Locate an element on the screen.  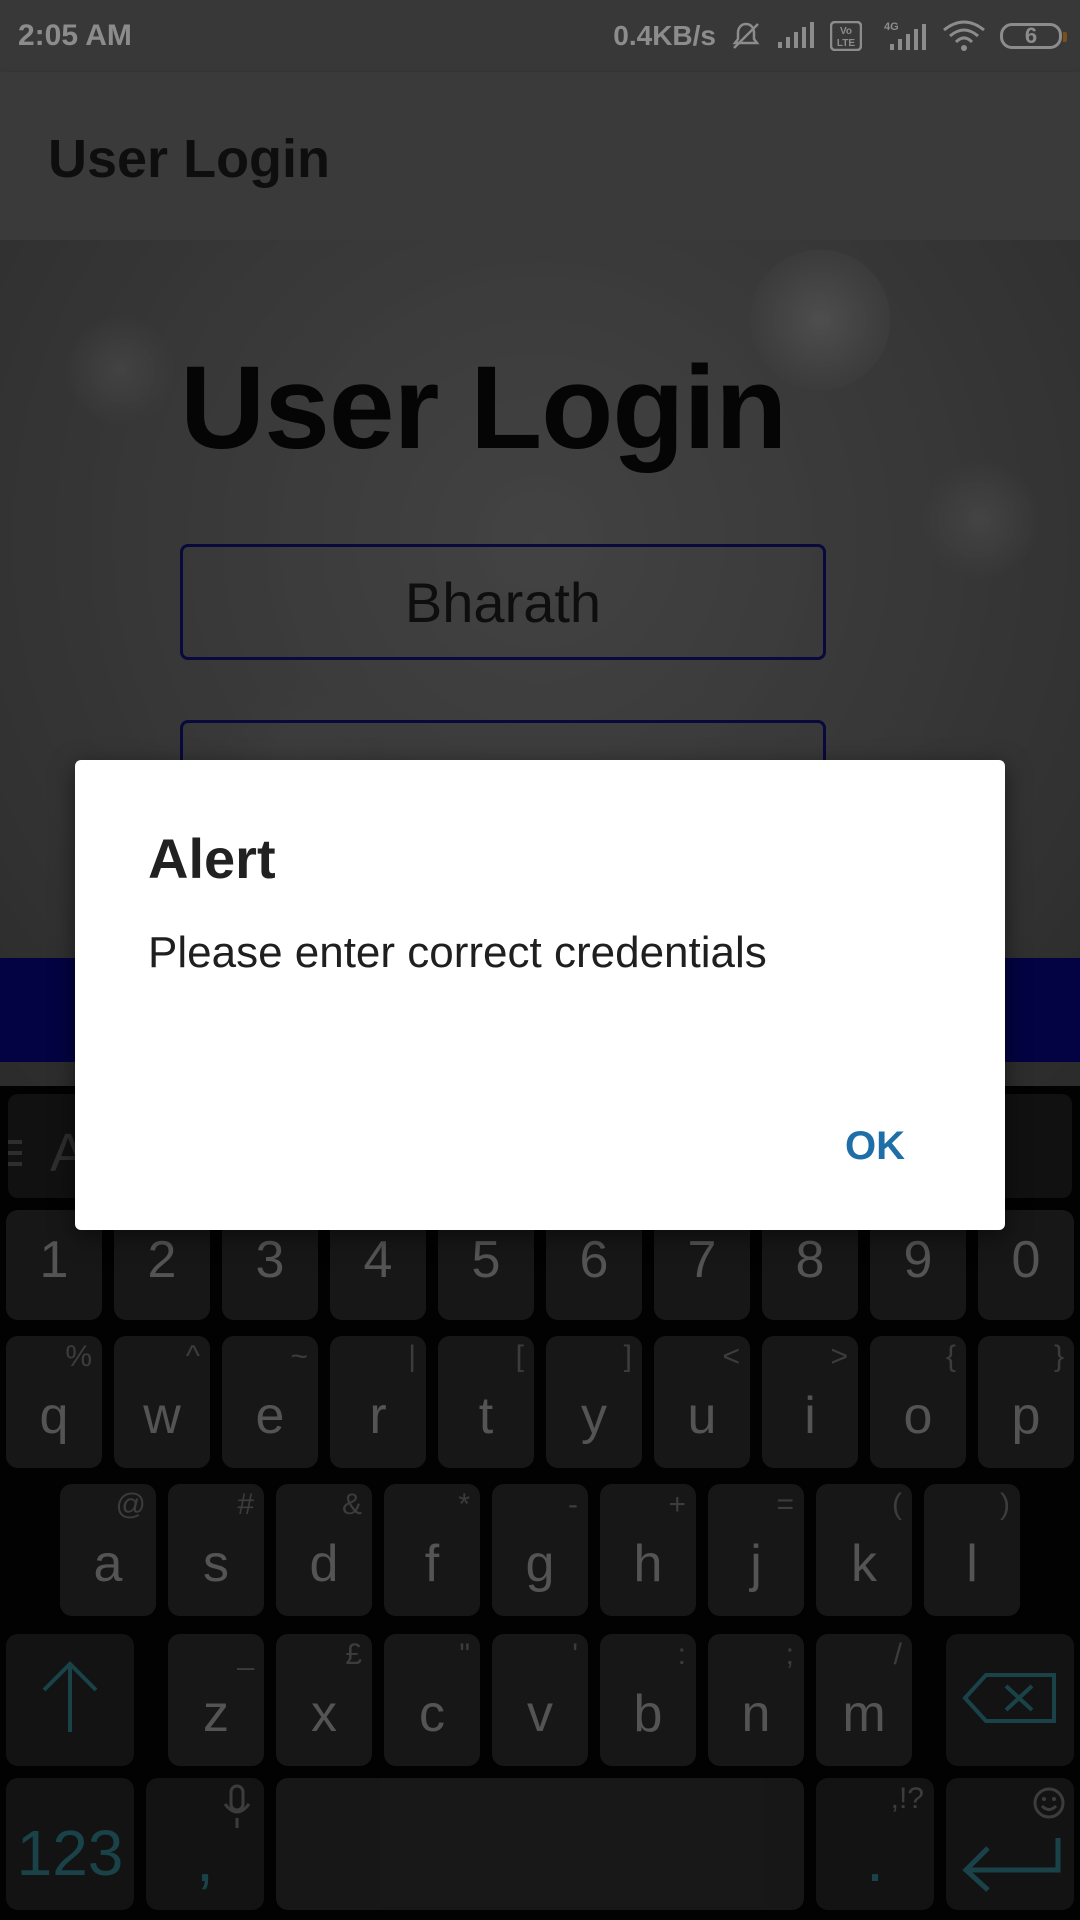
dialog-title: Alert is located at coordinates (212, 858).